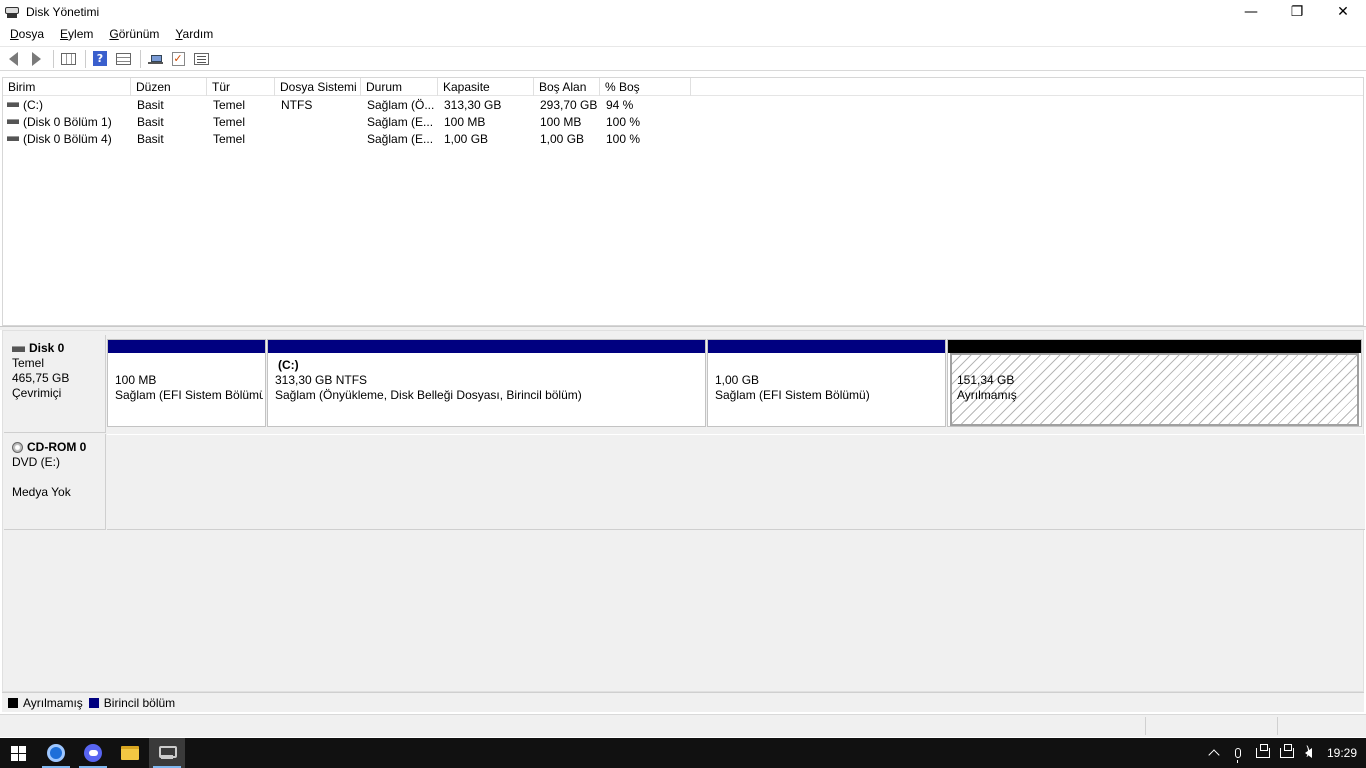 Image resolution: width=1366 pixels, height=768 pixels. Describe the element at coordinates (56, 753) in the screenshot. I see `taskbar-chrome` at that location.